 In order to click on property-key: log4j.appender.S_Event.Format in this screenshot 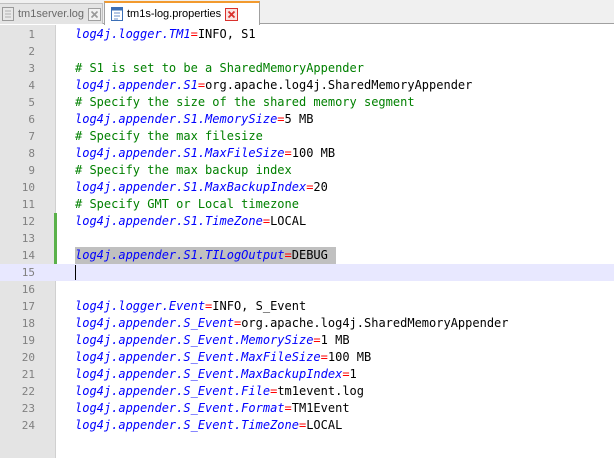, I will do `click(180, 408)`.